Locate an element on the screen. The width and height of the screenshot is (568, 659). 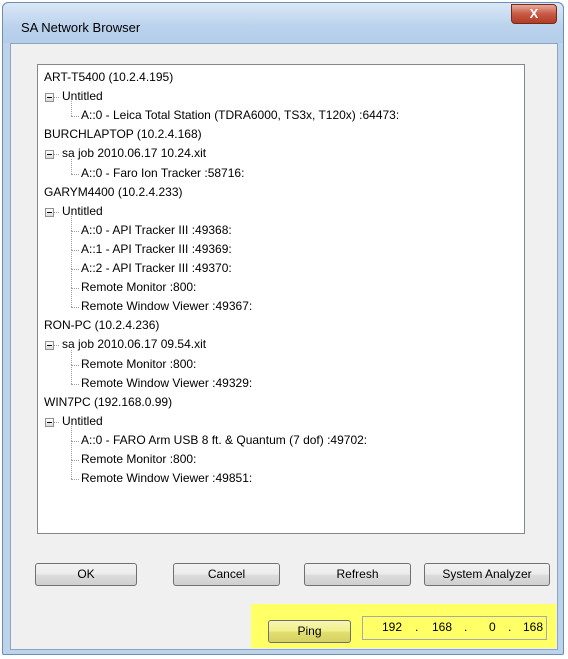
tree-device-node: Remote Window Viewer :49367: is located at coordinates (166, 306).